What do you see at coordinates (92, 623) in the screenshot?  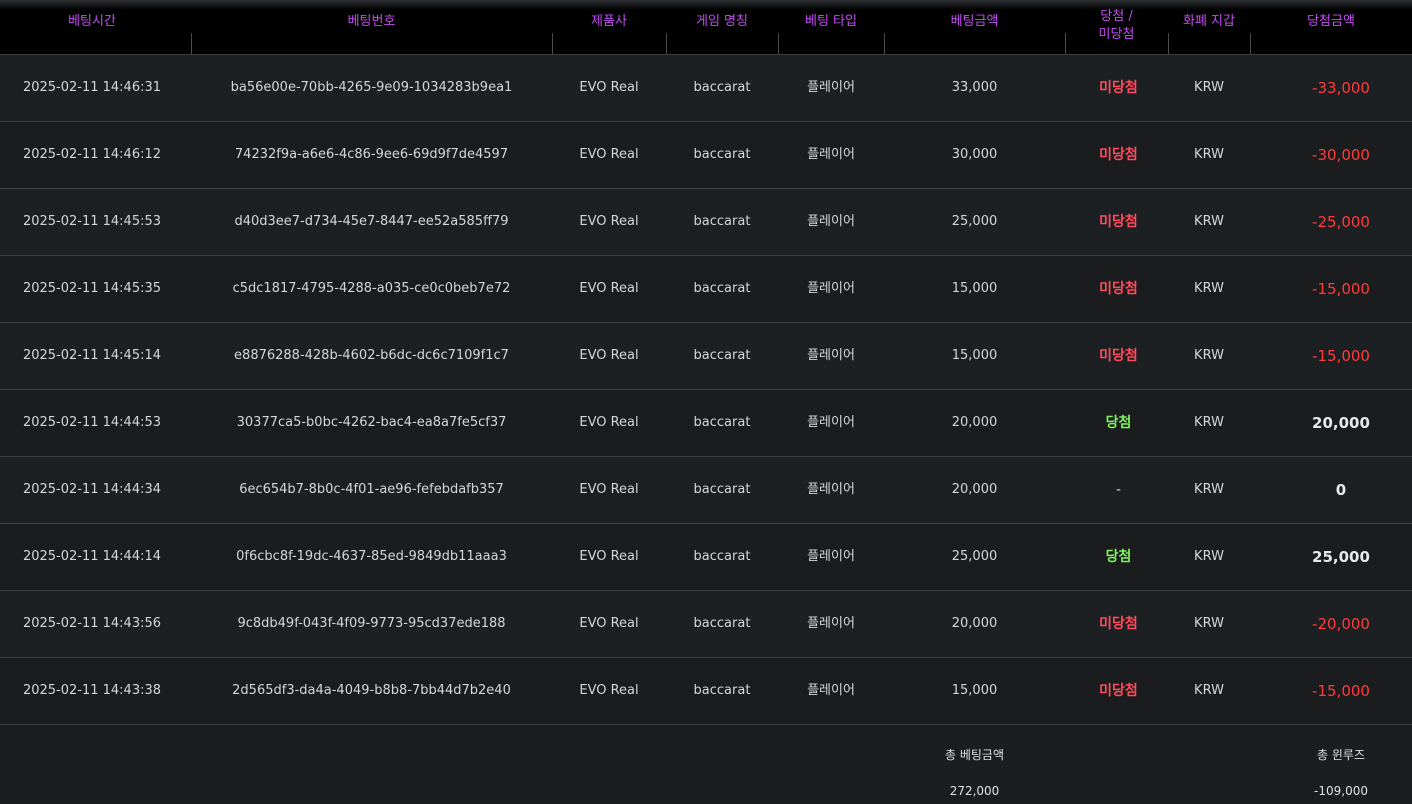 I see `bet-time-cell: 2025-02-11 14:43:56` at bounding box center [92, 623].